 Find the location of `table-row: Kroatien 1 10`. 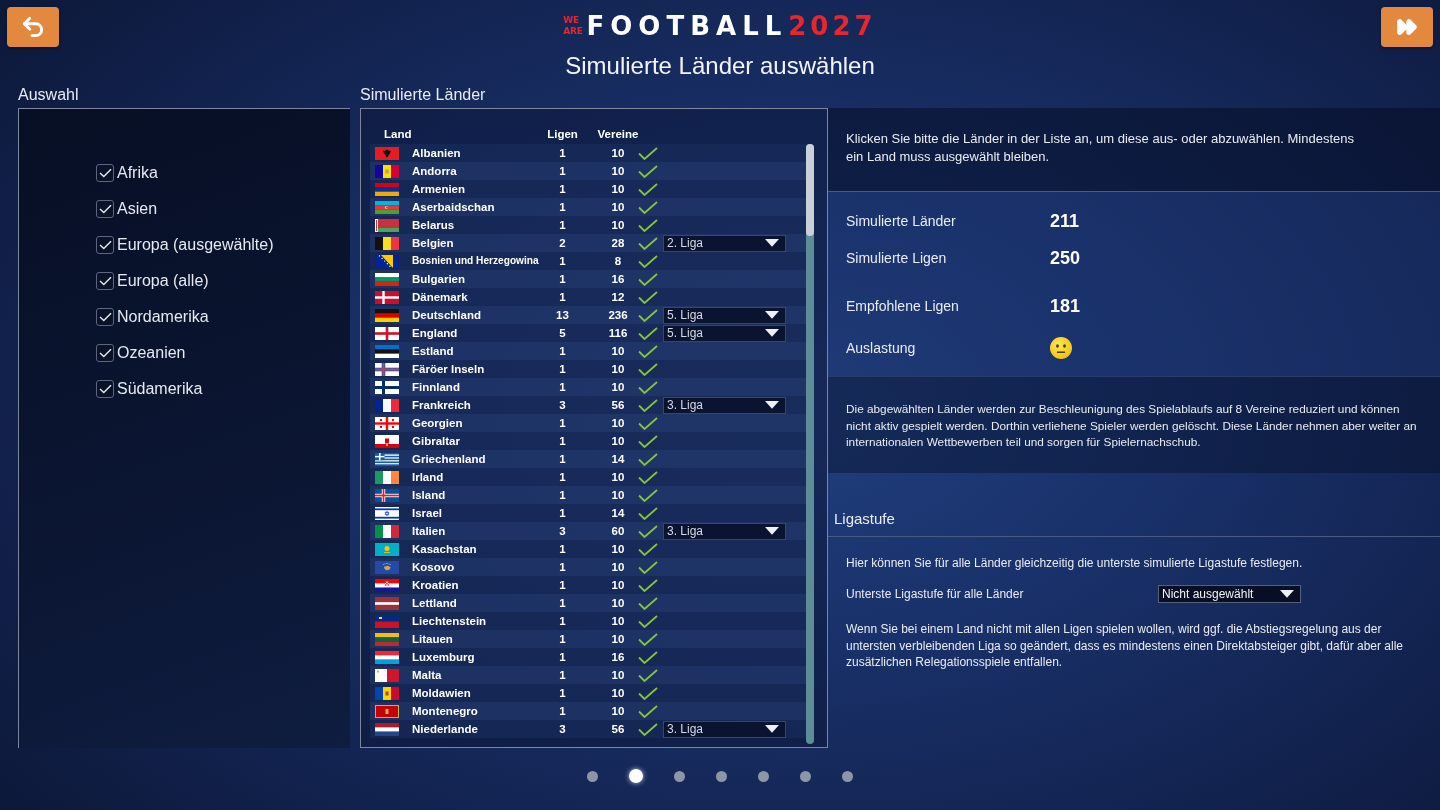

table-row: Kroatien 1 10 is located at coordinates (588, 585).